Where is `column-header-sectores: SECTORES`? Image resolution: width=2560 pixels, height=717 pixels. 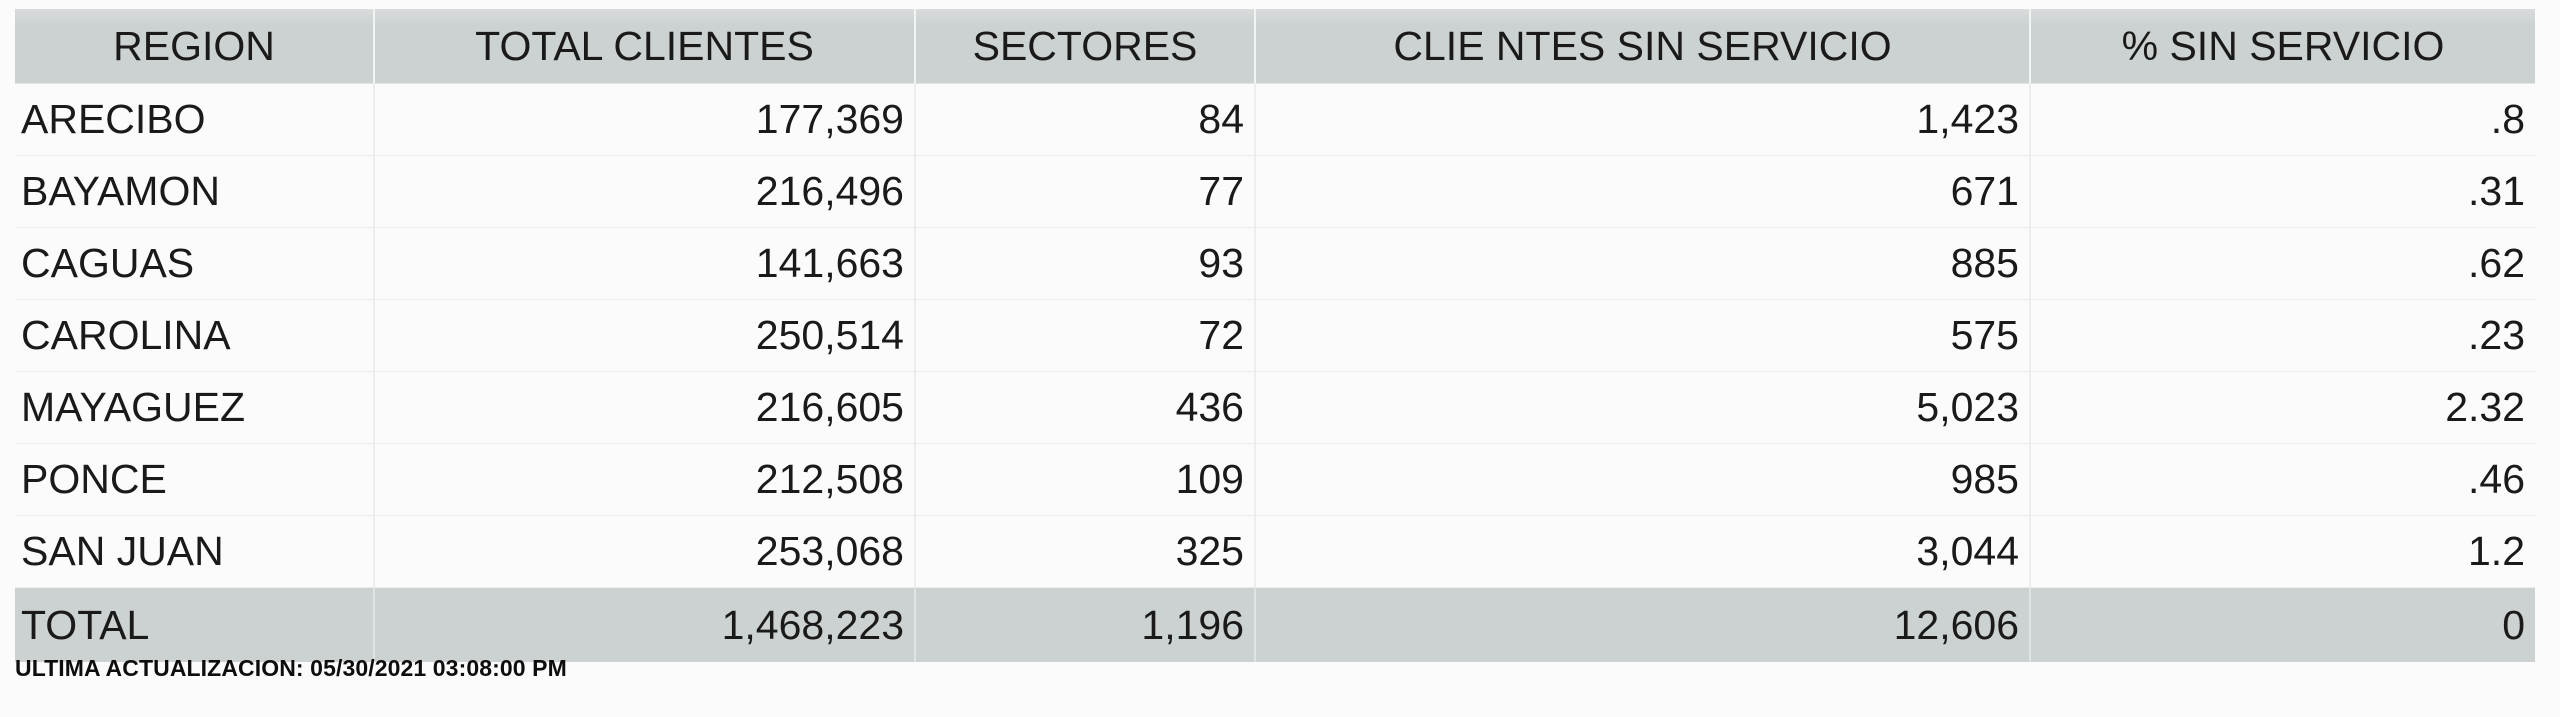 column-header-sectores: SECTORES is located at coordinates (1085, 46).